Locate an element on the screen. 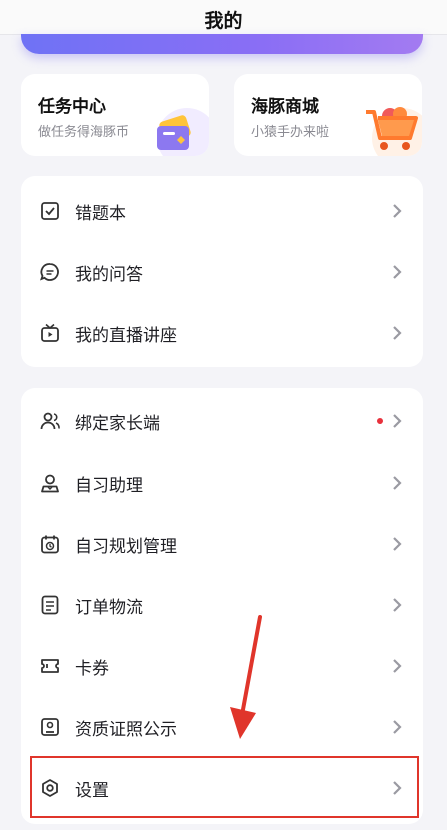 This screenshot has height=830, width=447. menu-item-label: 错题本 is located at coordinates (100, 214).